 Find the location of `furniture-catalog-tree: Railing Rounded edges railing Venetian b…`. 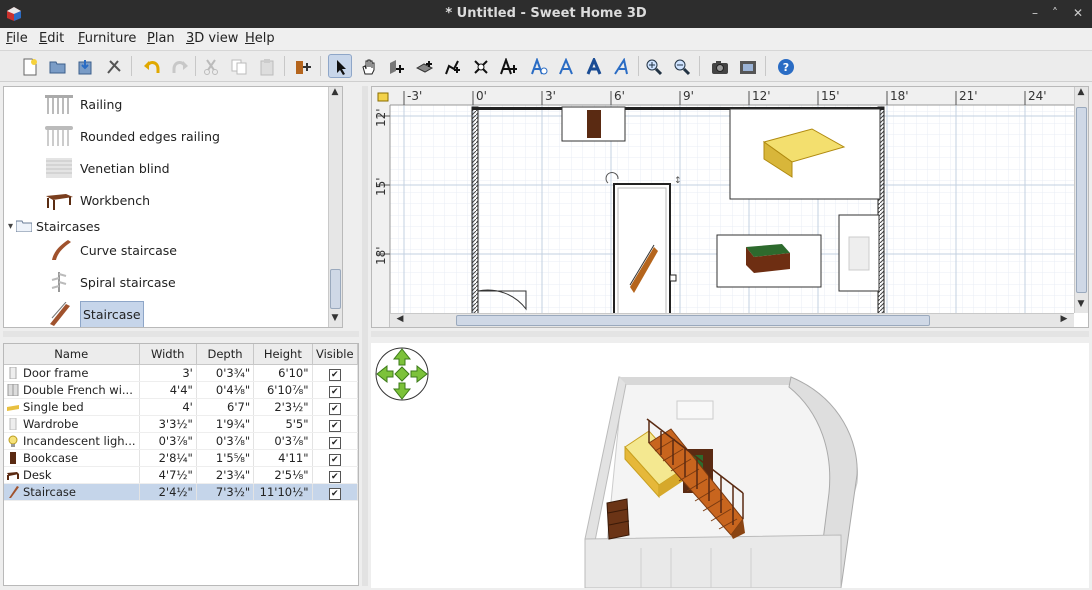

furniture-catalog-tree: Railing Rounded edges railing Venetian b… is located at coordinates (173, 207).